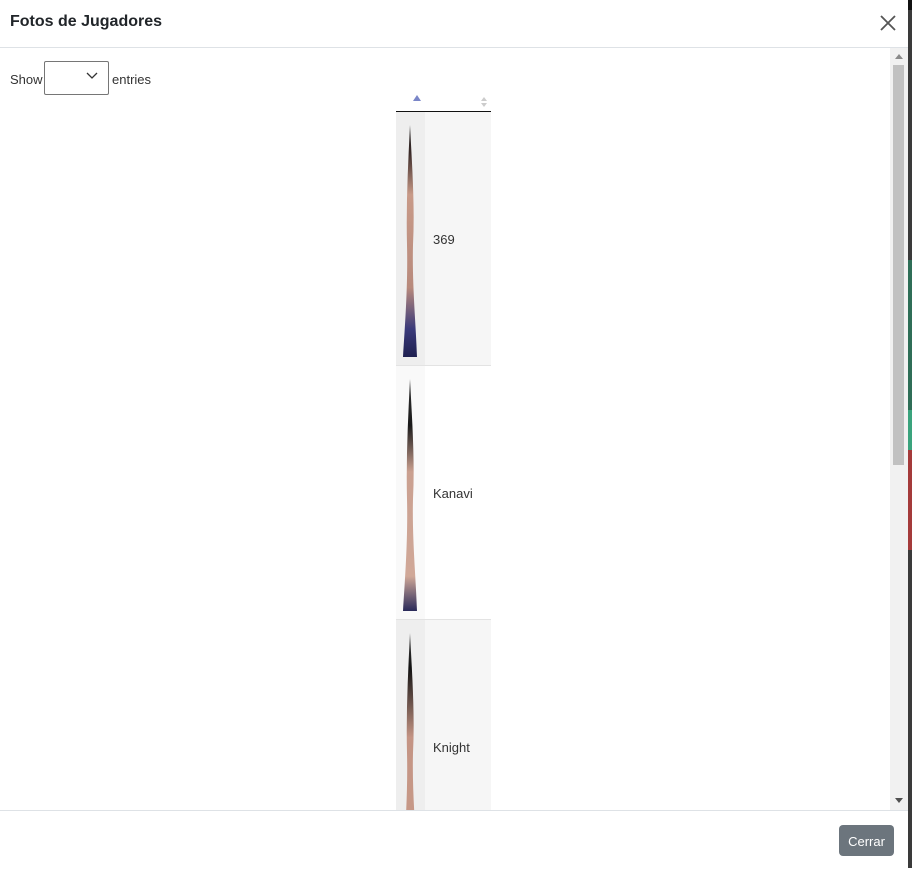  What do you see at coordinates (86, 21) in the screenshot?
I see `modal-title: Fotos de Jugadores` at bounding box center [86, 21].